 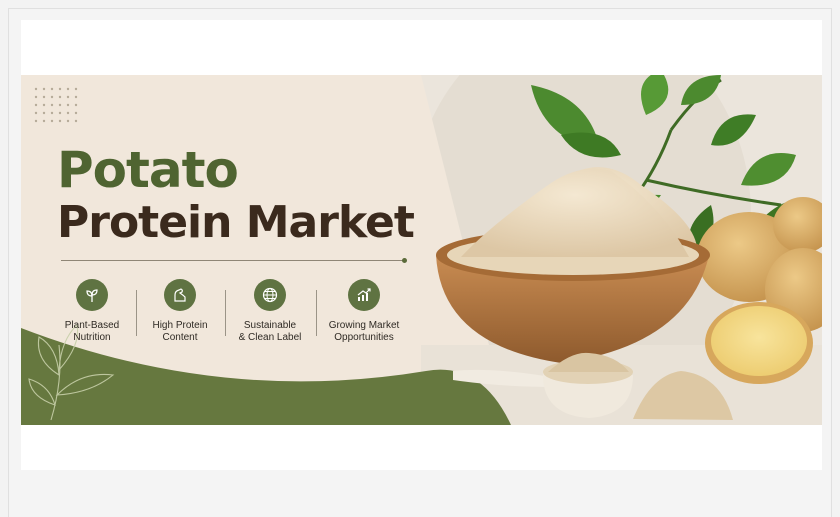 I want to click on growth-chart-icon, so click(x=364, y=295).